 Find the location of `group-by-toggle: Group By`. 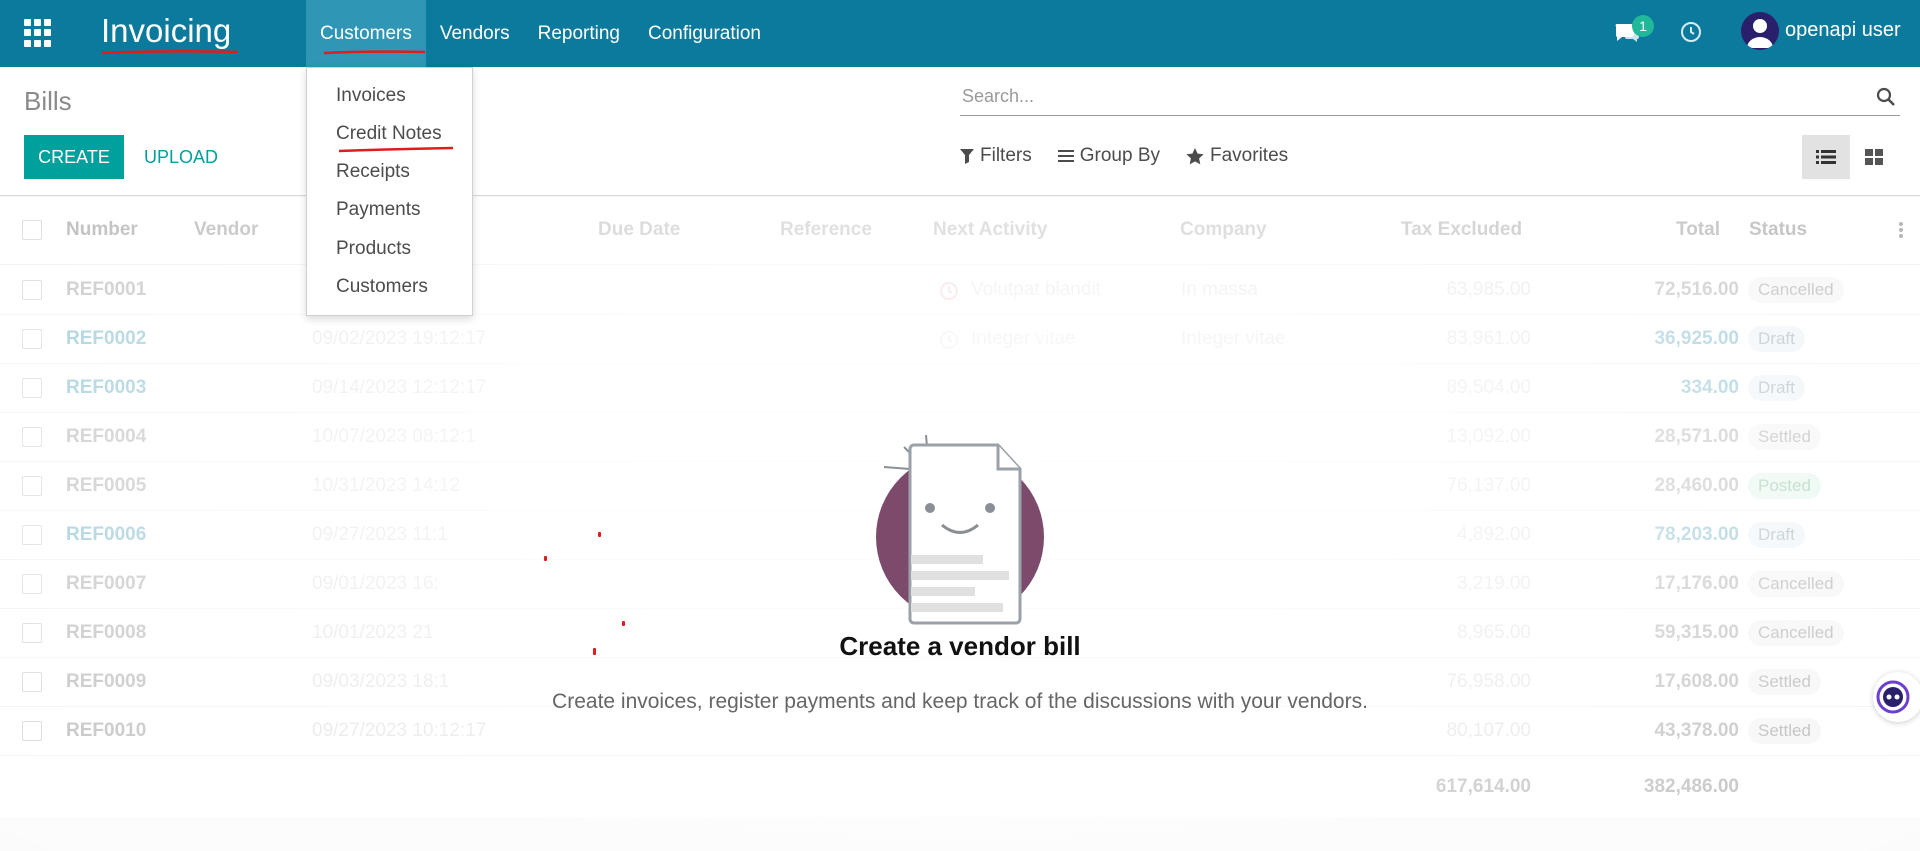

group-by-toggle: Group By is located at coordinates (1108, 156).